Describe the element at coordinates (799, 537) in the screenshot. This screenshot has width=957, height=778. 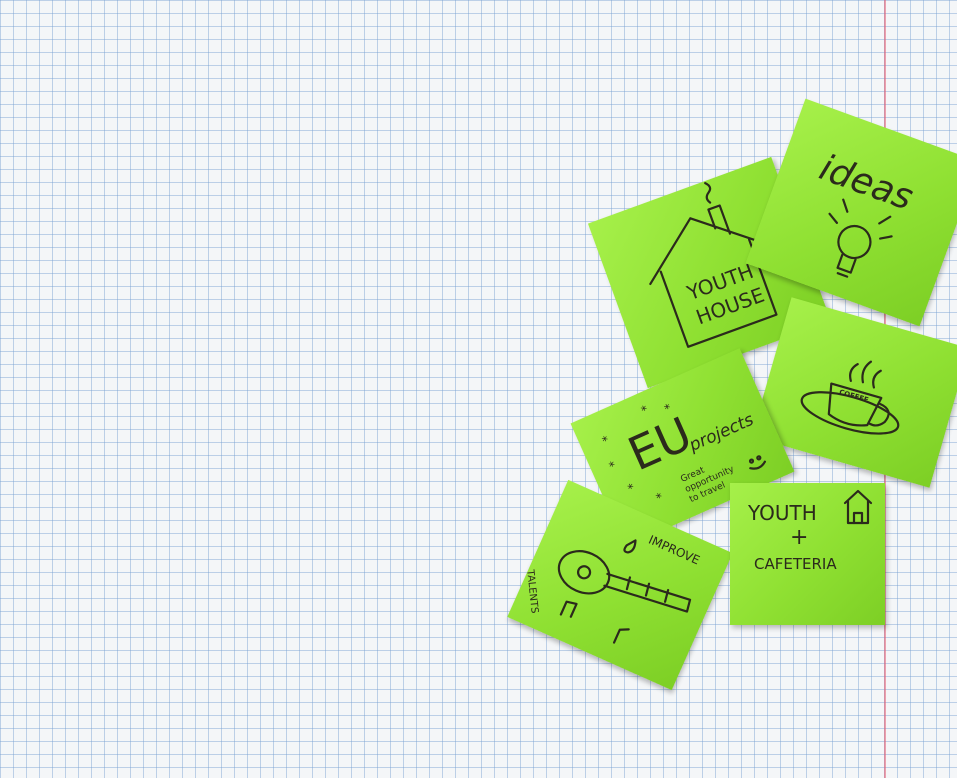
I see `cafeteria-plus: +` at that location.